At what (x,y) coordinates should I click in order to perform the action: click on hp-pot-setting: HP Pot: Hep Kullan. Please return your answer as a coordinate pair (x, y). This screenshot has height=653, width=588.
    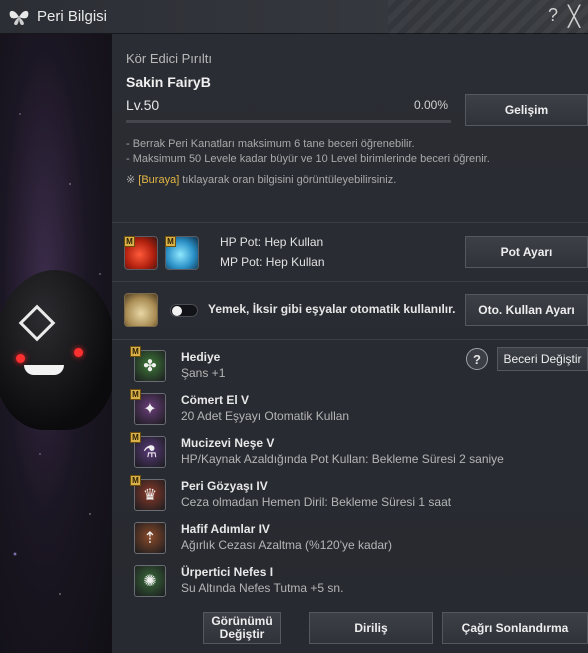
    Looking at the image, I should click on (272, 242).